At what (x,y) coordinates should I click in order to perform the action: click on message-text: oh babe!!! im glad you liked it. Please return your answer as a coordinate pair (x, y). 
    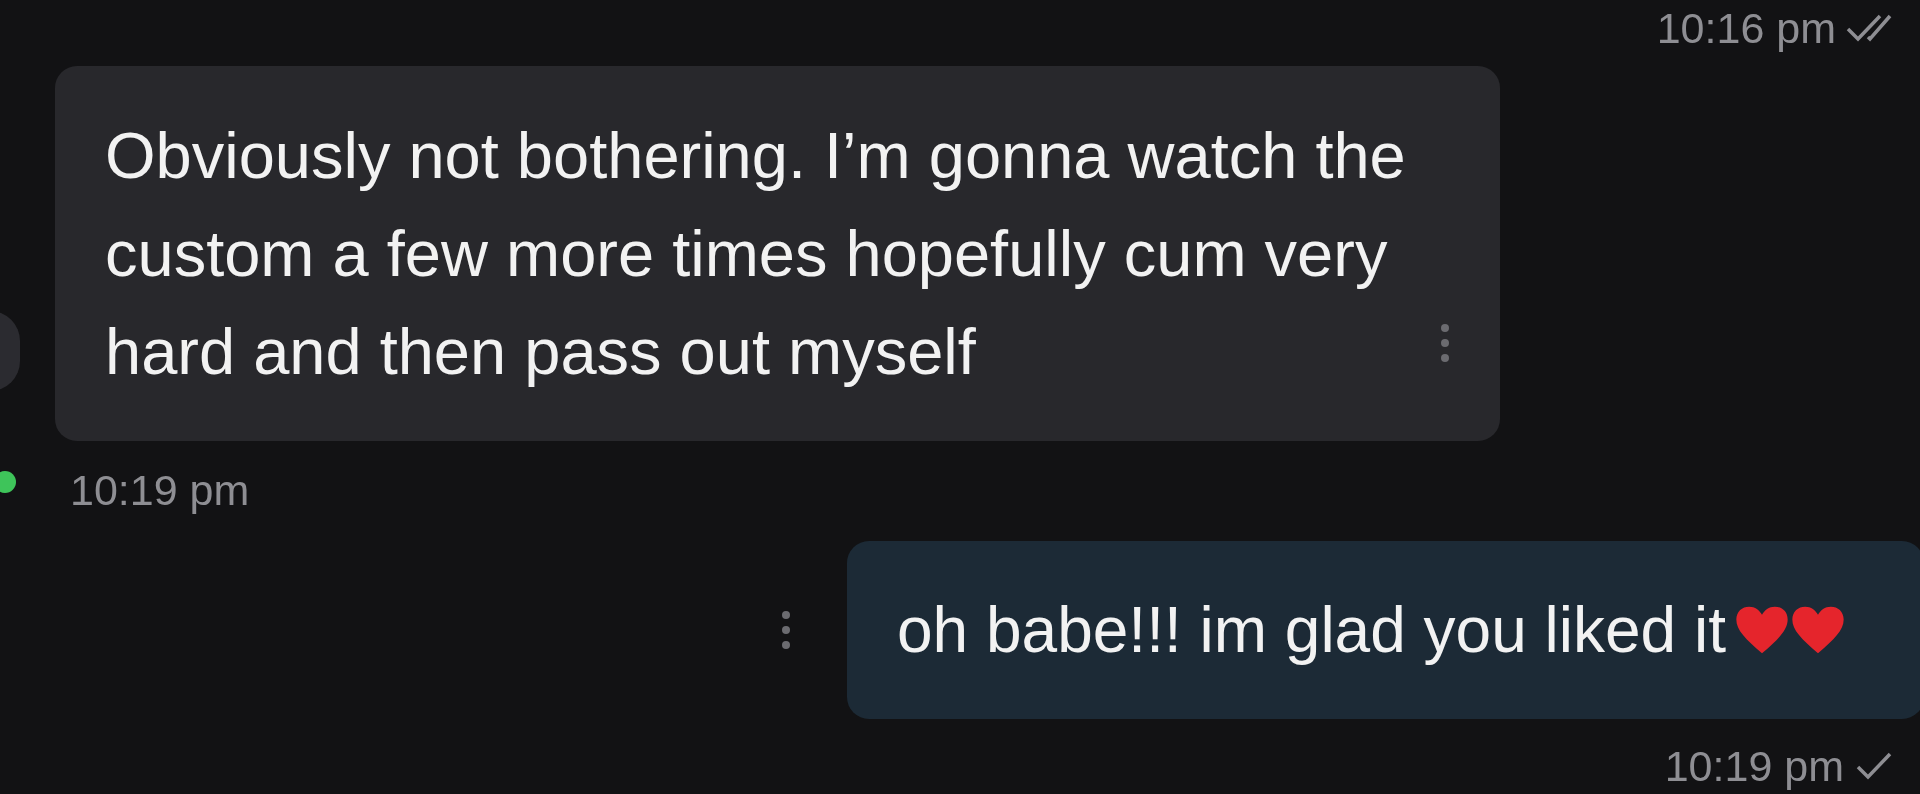
    Looking at the image, I should click on (1311, 630).